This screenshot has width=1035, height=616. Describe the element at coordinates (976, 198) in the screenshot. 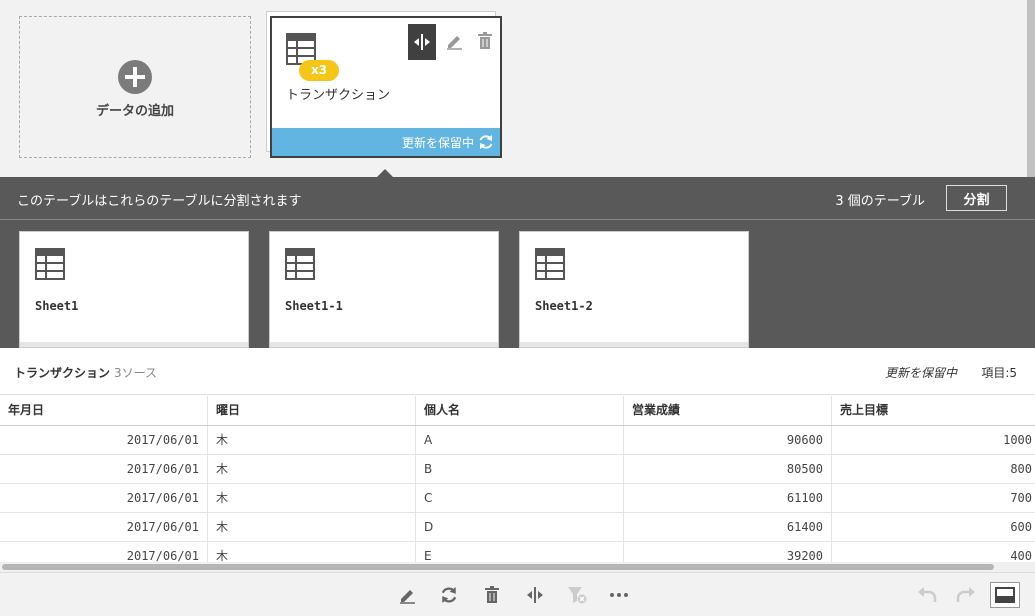

I see `split-button: 分割` at that location.